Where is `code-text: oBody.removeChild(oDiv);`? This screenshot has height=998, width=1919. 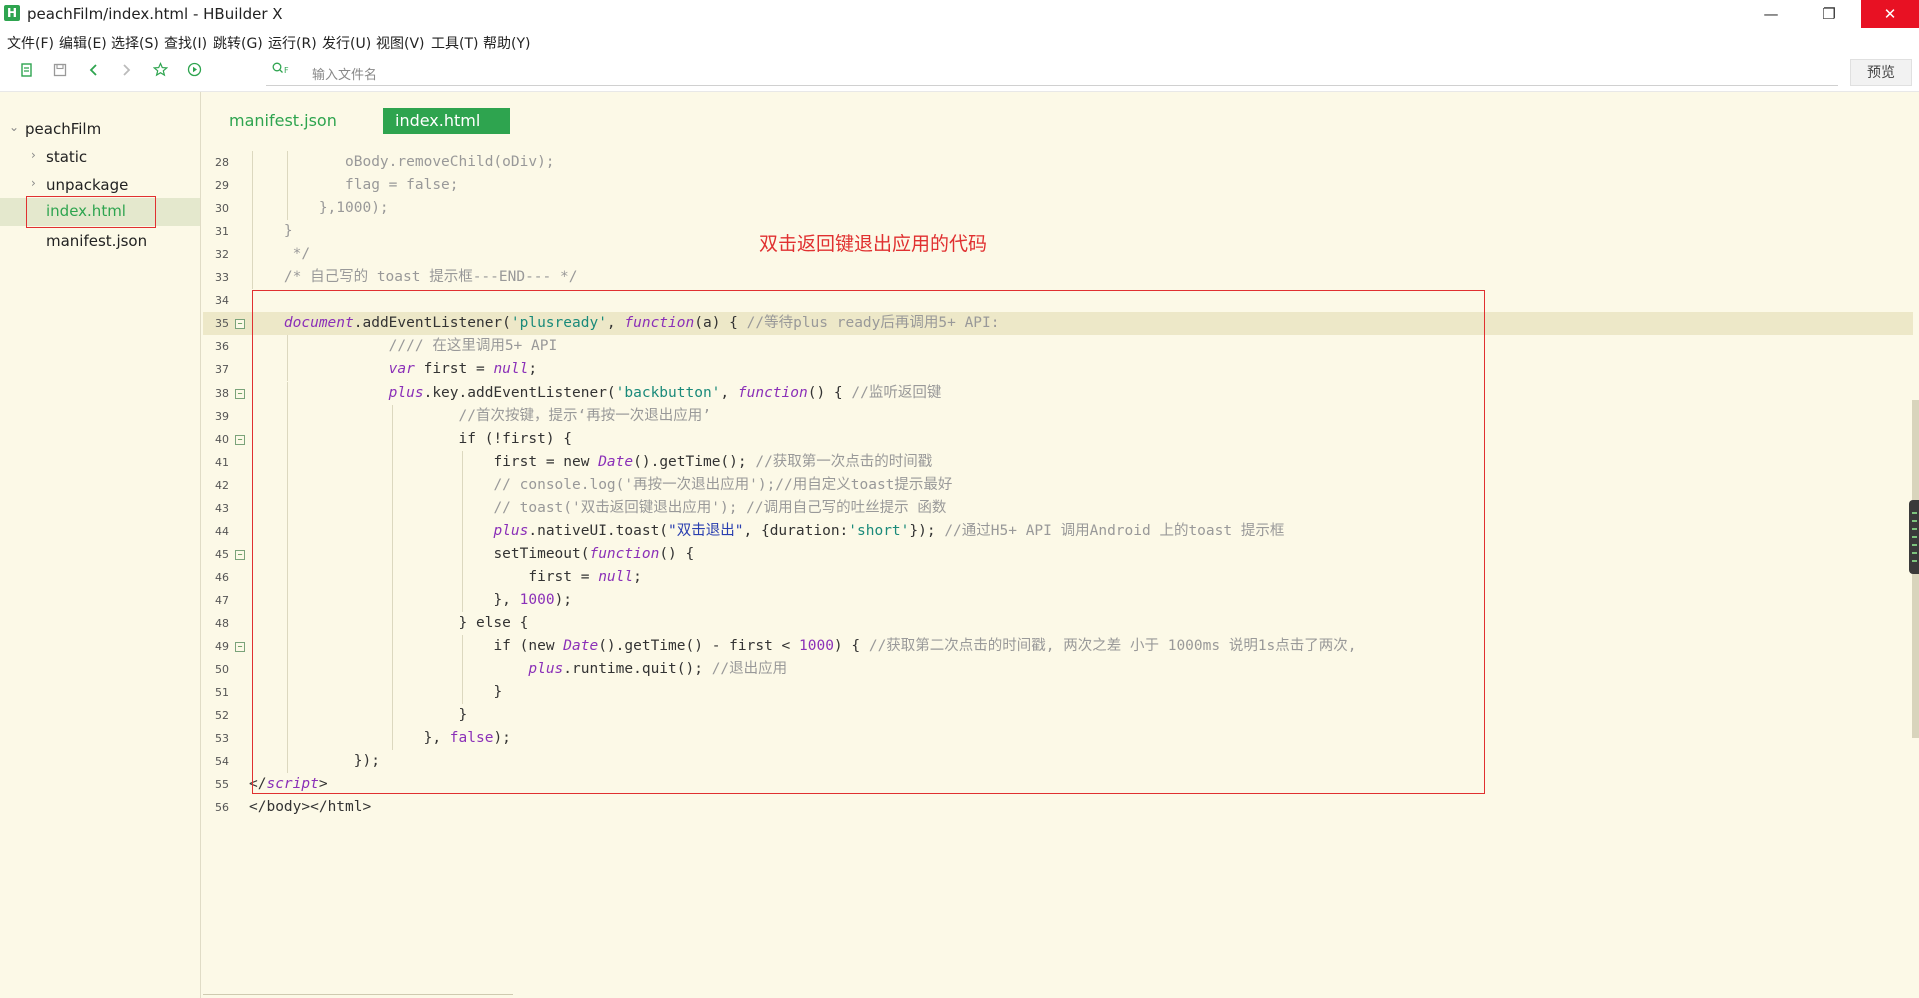 code-text: oBody.removeChild(oDiv); is located at coordinates (450, 162).